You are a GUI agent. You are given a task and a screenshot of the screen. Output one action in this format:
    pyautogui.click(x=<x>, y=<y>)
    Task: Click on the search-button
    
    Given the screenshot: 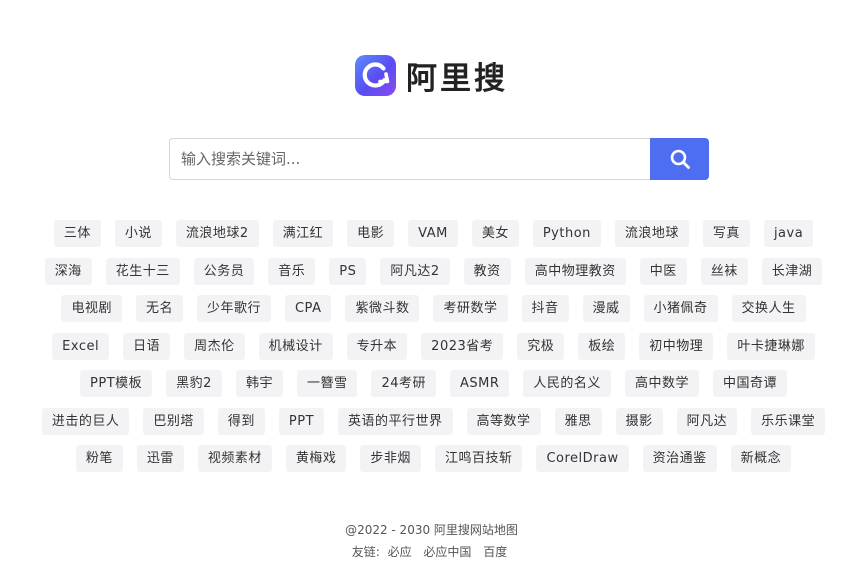 What is the action you would take?
    pyautogui.click(x=679, y=159)
    